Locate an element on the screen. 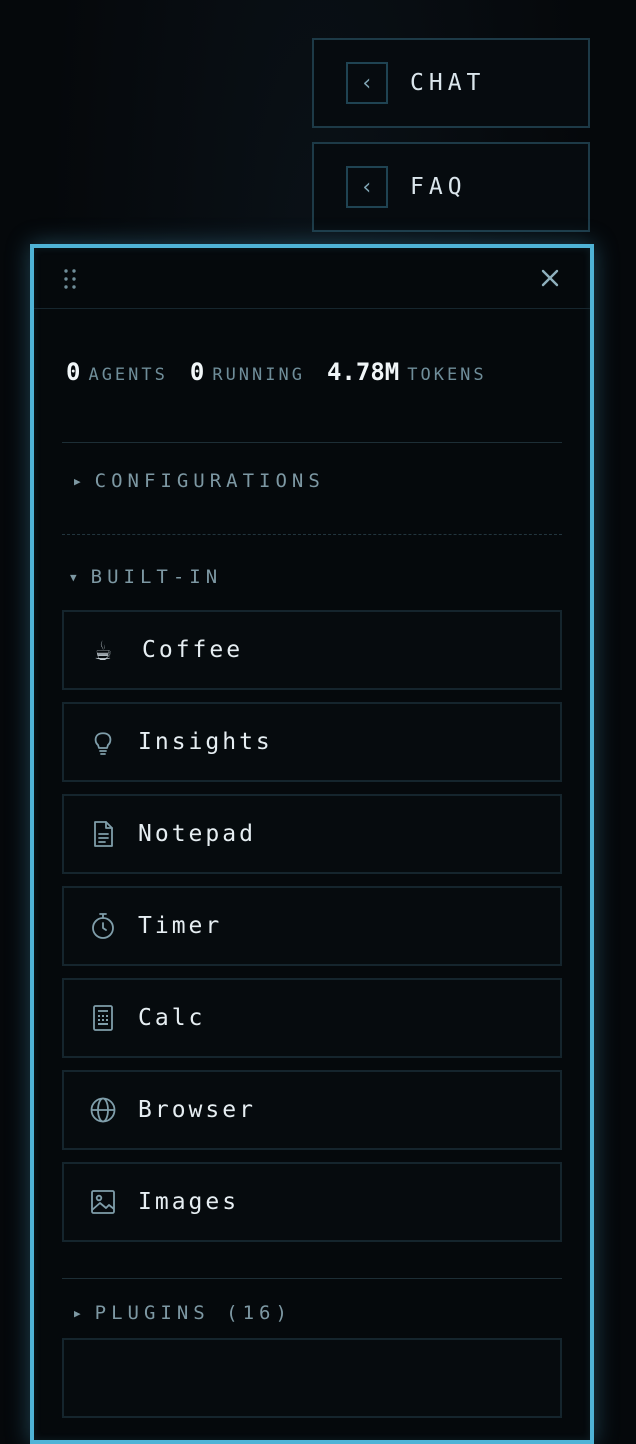  built-in-label: BUILT-IN is located at coordinates (157, 577).